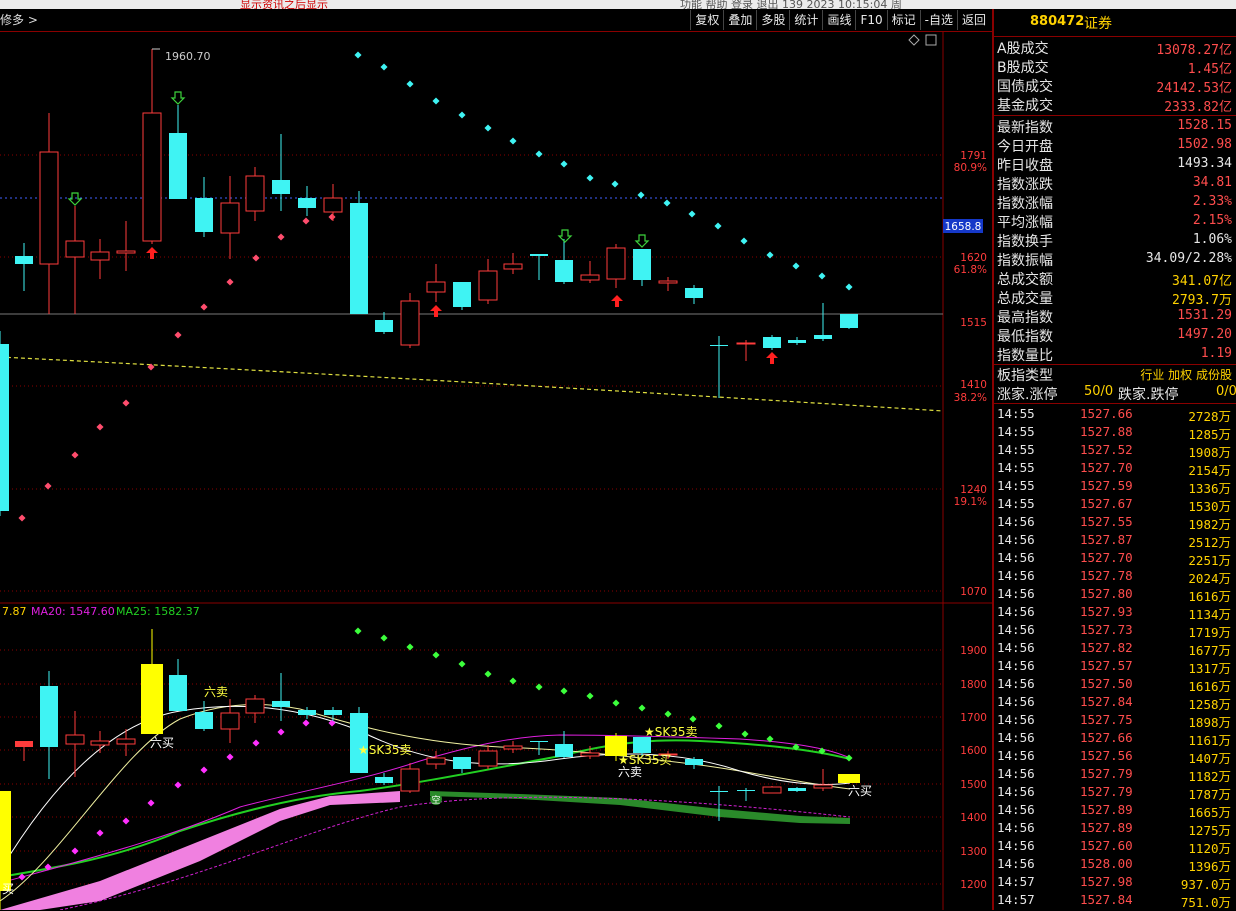 Image resolution: width=1236 pixels, height=911 pixels. I want to click on divider, so click(1115, 403).